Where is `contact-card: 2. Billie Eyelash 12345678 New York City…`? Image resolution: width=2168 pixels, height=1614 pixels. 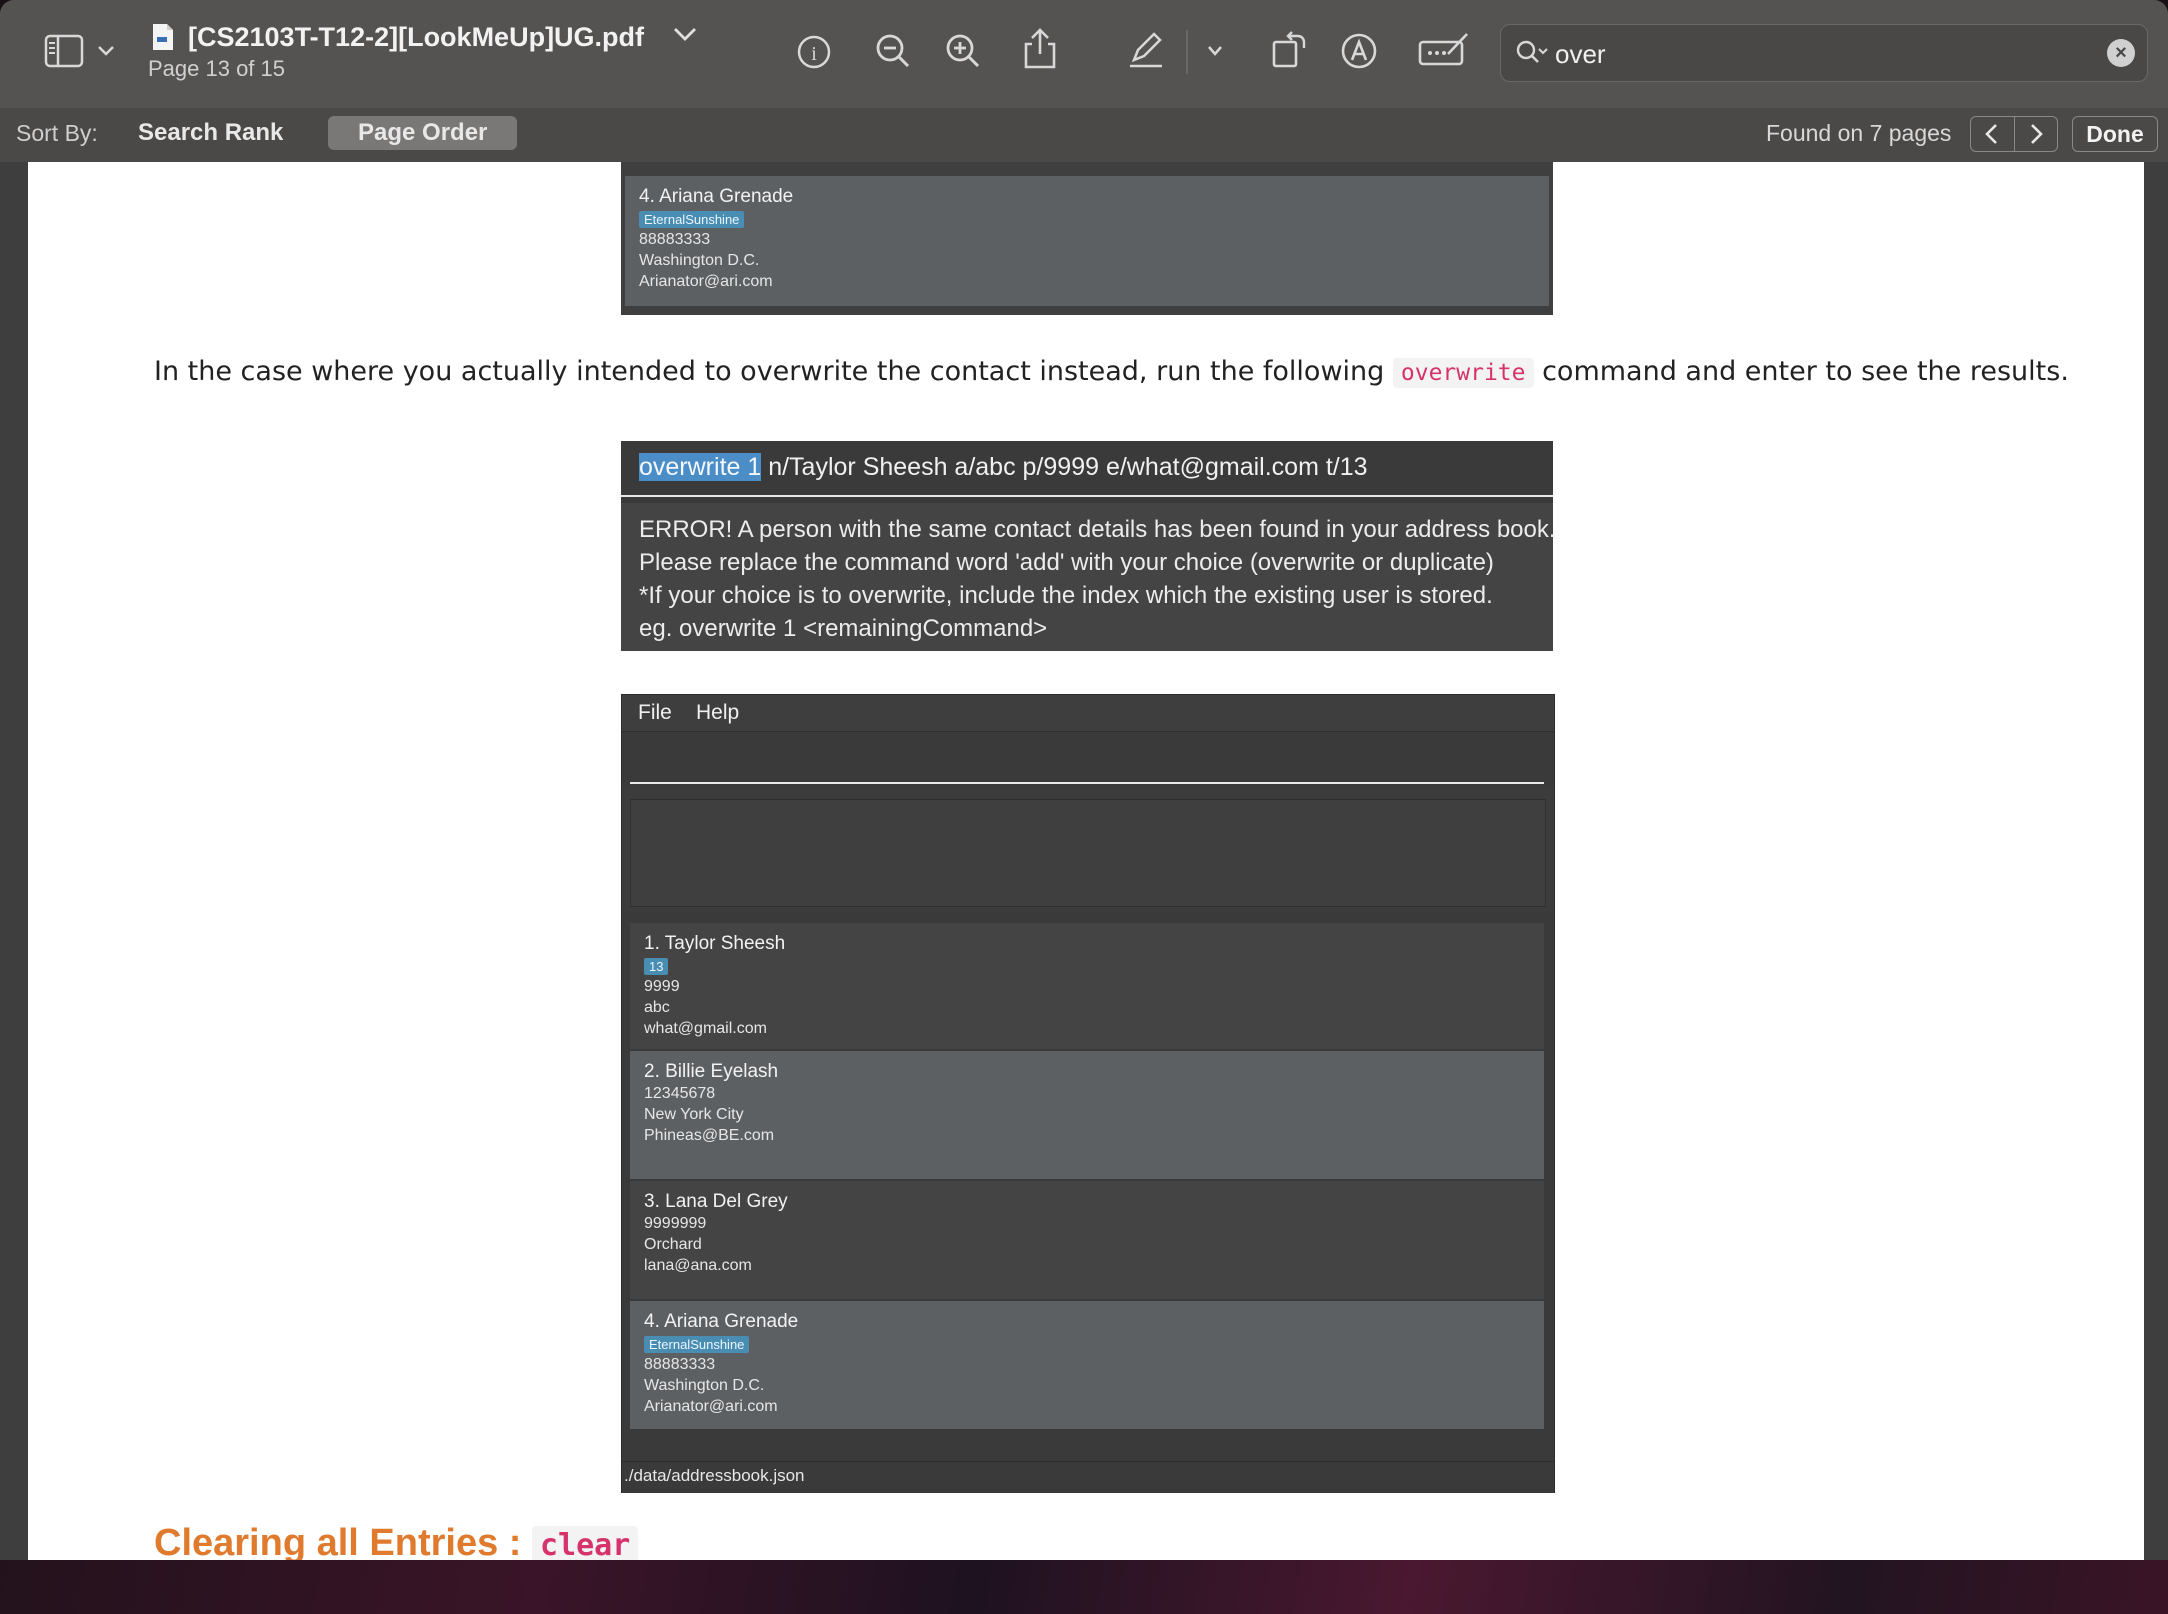 contact-card: 2. Billie Eyelash 12345678 New York City… is located at coordinates (1087, 1115).